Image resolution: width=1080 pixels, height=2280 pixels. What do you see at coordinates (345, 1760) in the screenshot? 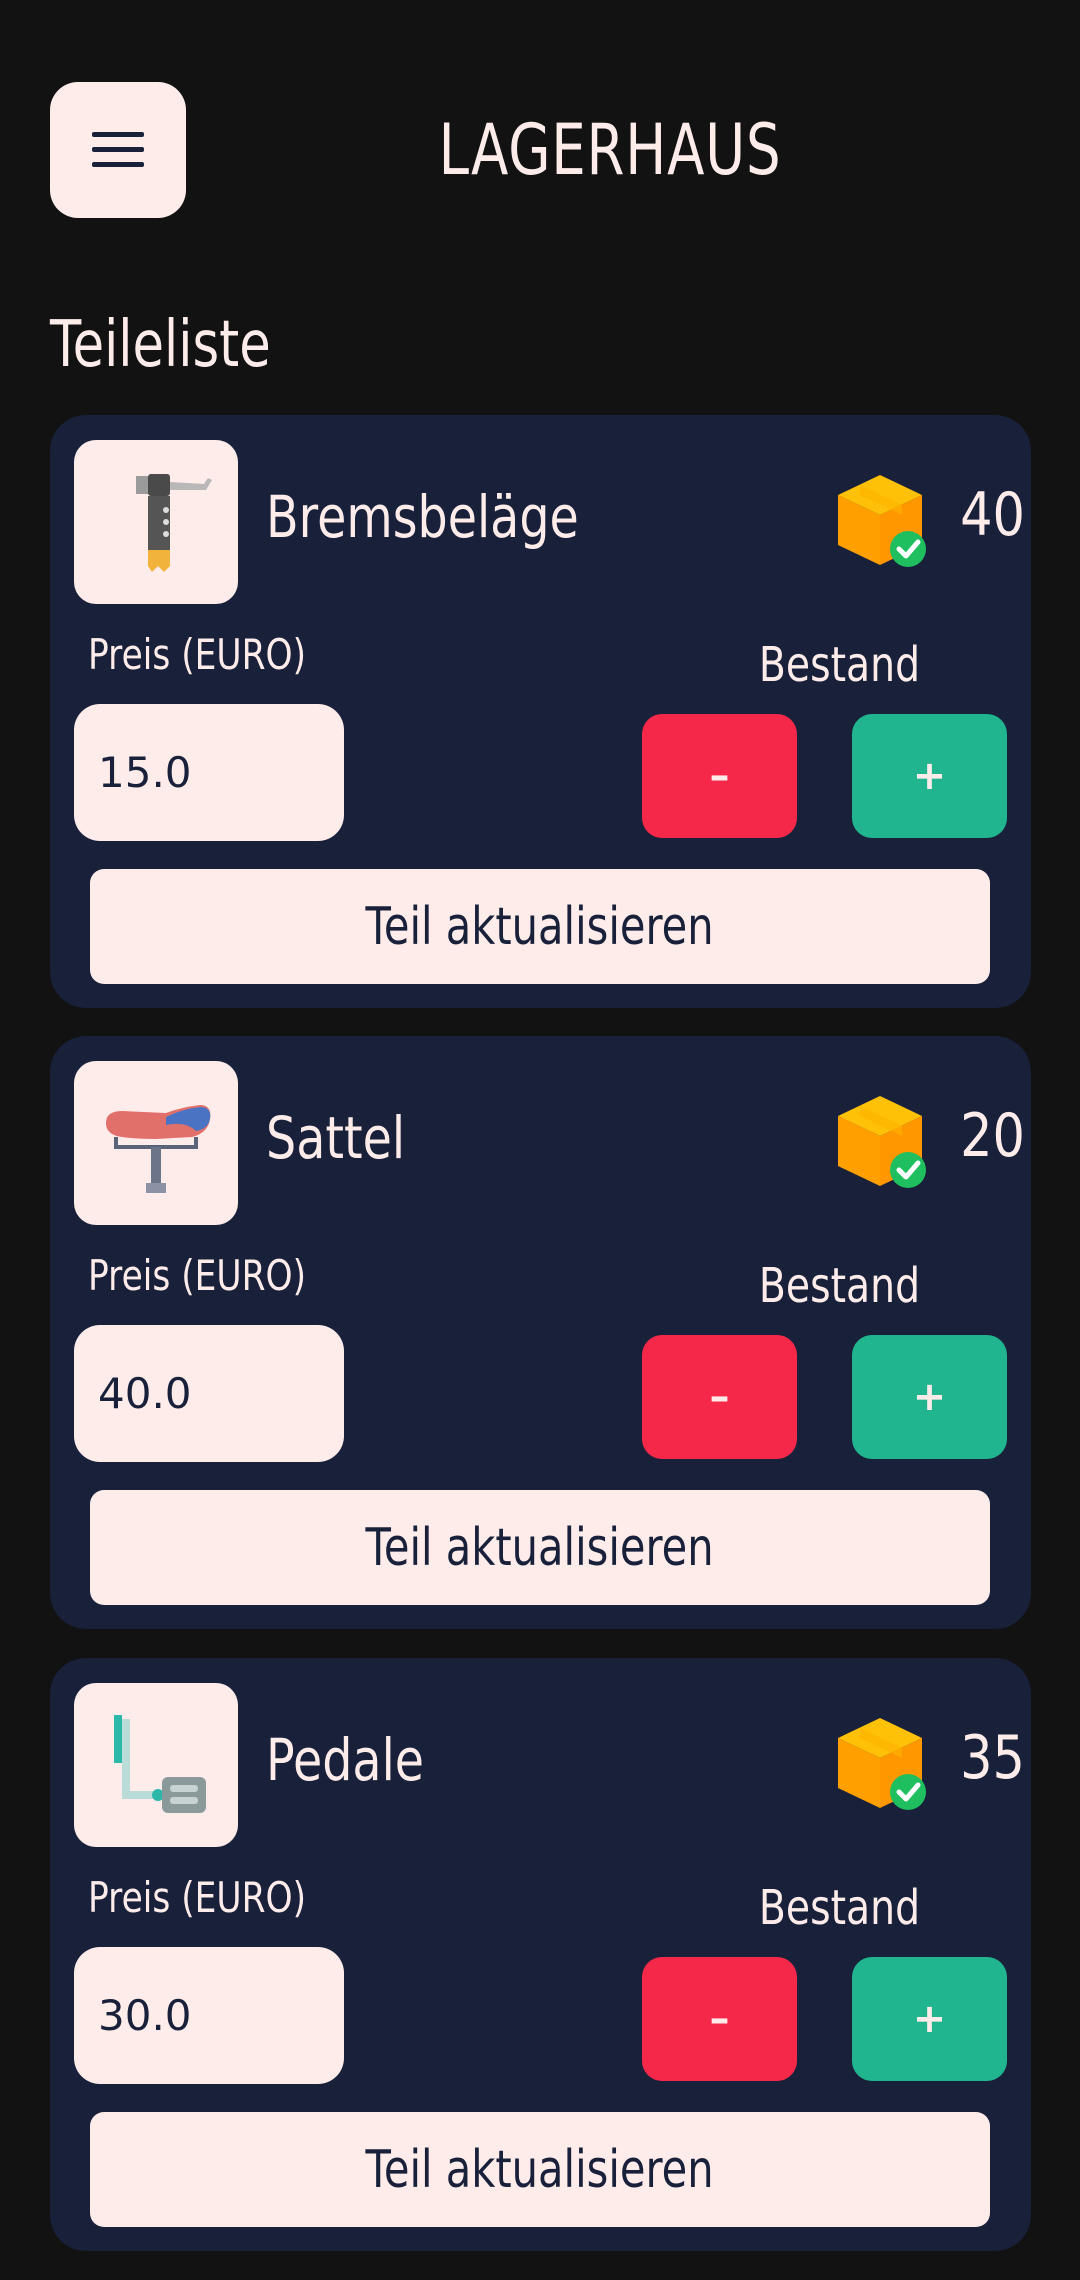
I see `part-name: Pedale` at bounding box center [345, 1760].